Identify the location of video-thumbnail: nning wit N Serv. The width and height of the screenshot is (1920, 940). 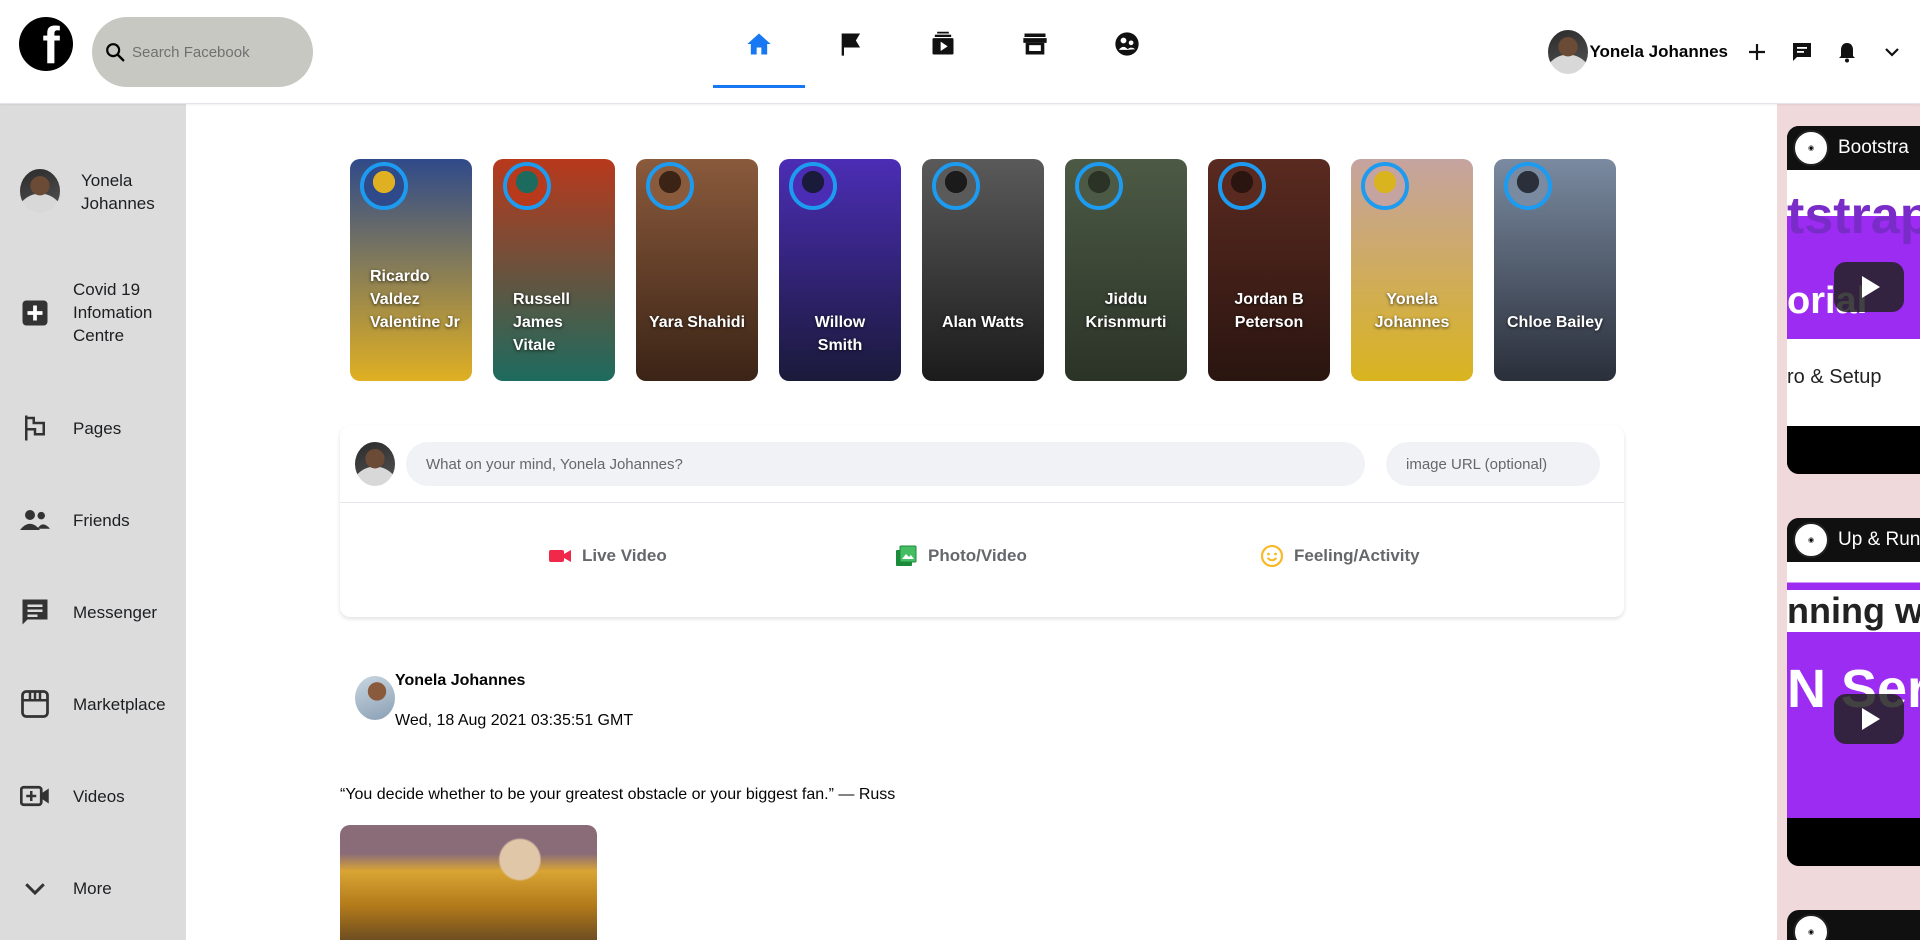
(1853, 690).